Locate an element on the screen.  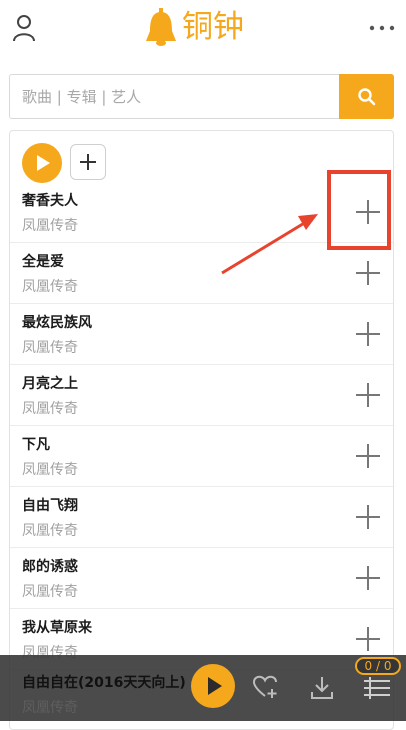
now-playing-artist: 凤凰传奇 is located at coordinates (50, 708).